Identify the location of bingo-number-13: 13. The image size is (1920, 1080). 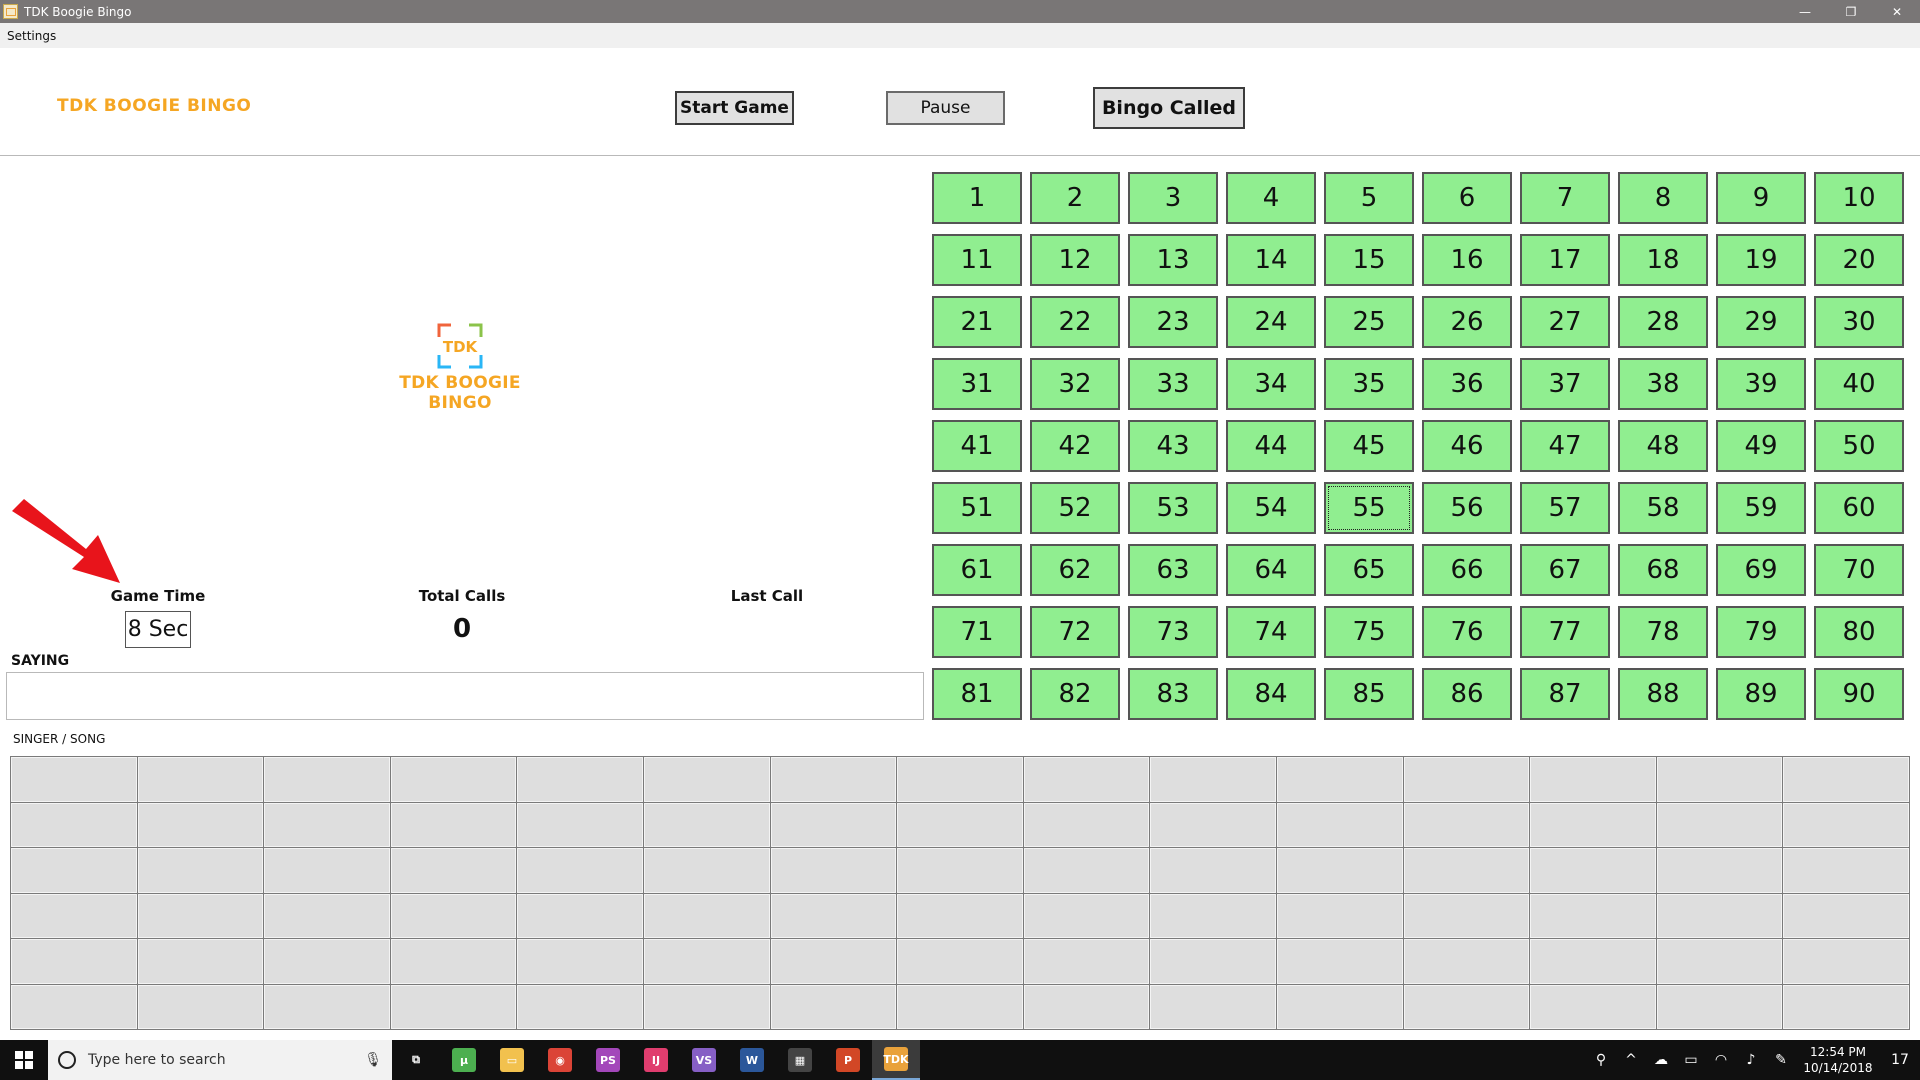
(1173, 260).